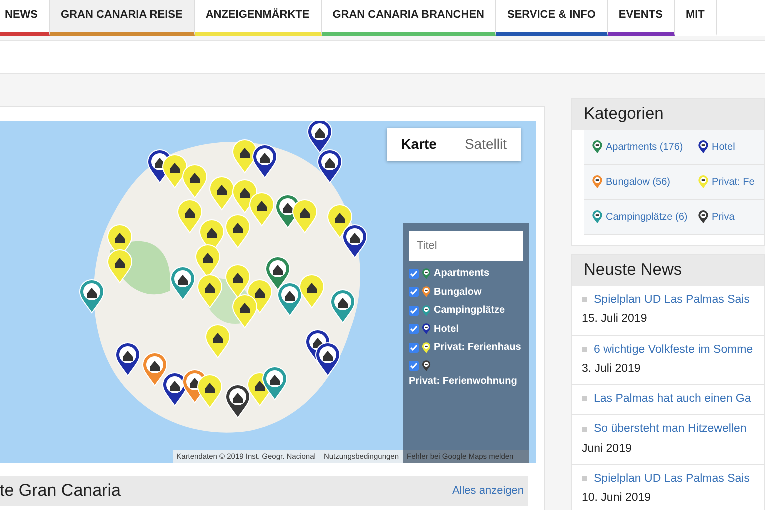  What do you see at coordinates (488, 491) in the screenshot?
I see `show-all-link: Alles anzeigen` at bounding box center [488, 491].